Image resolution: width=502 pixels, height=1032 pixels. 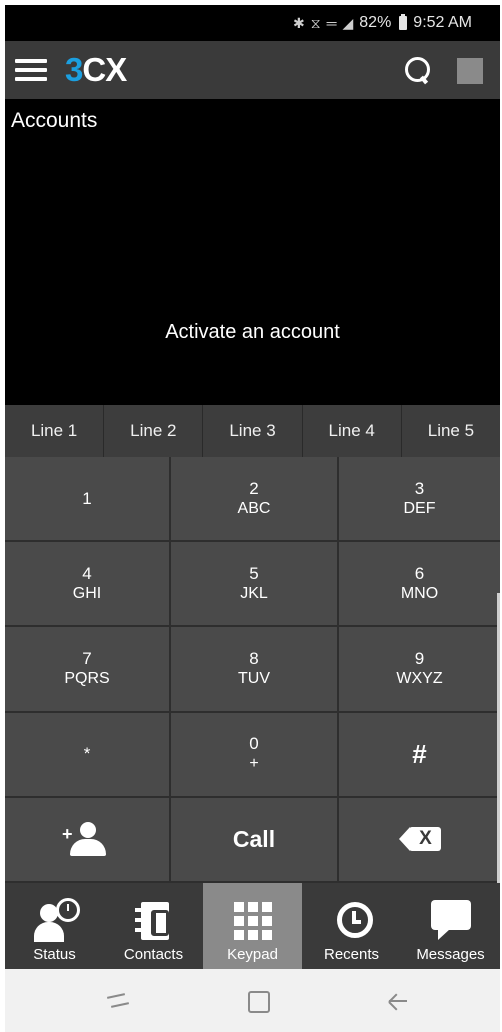 I want to click on tab-line-5: Line 5, so click(x=451, y=431).